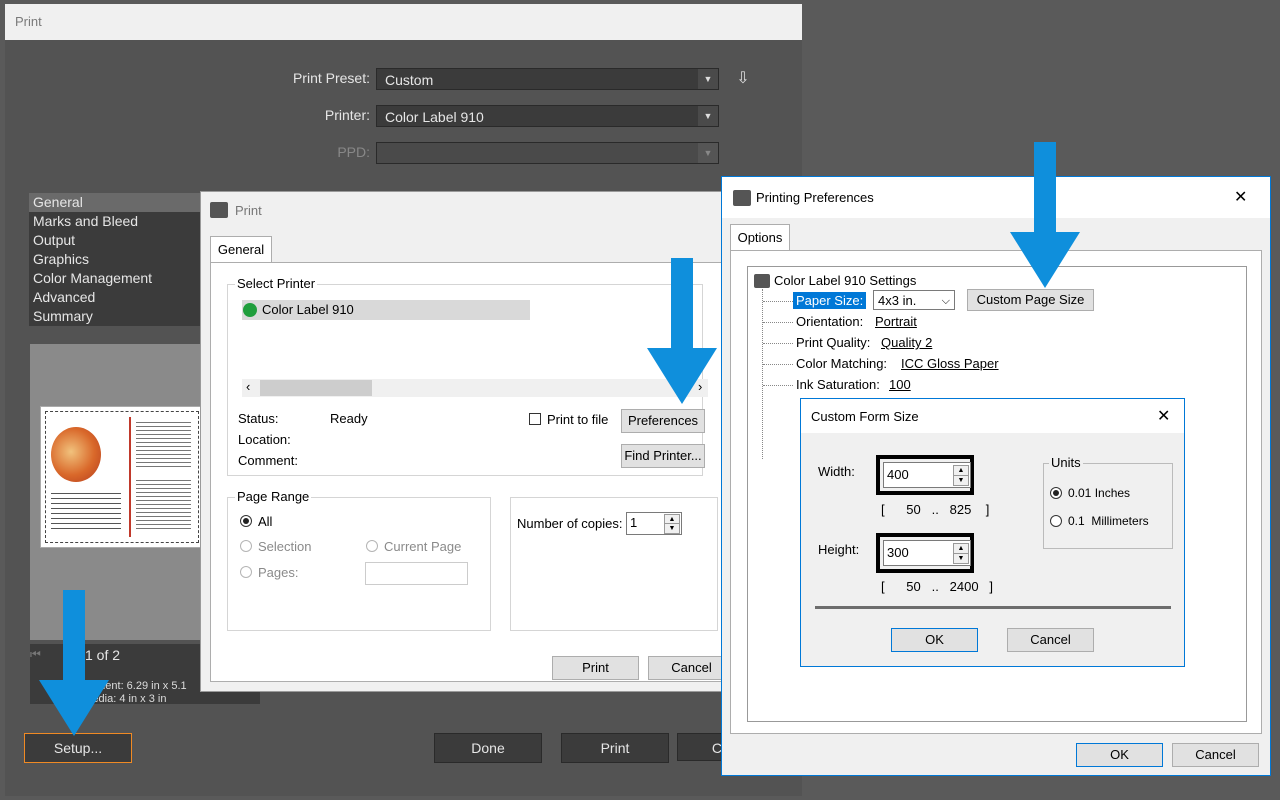 The width and height of the screenshot is (1280, 800). What do you see at coordinates (906, 342) in the screenshot?
I see `print-quality-value: Quality 2` at bounding box center [906, 342].